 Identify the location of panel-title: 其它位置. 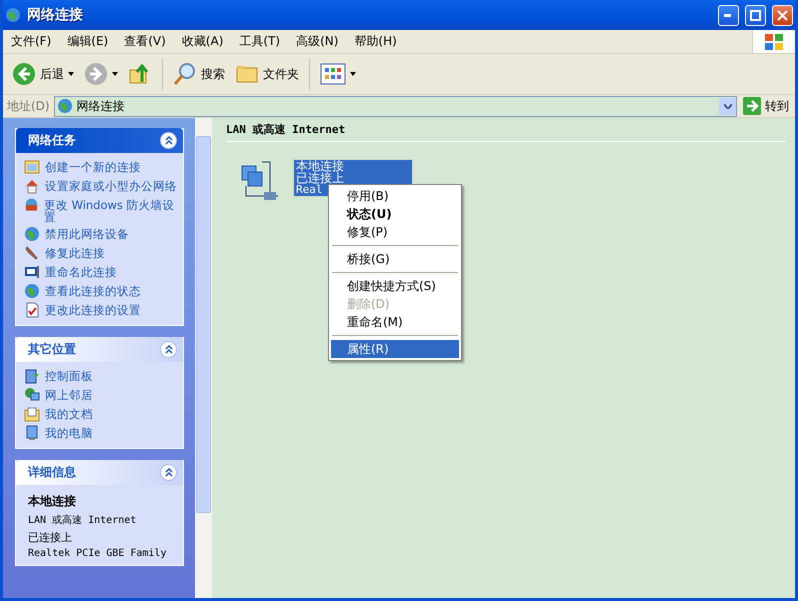
(52, 349).